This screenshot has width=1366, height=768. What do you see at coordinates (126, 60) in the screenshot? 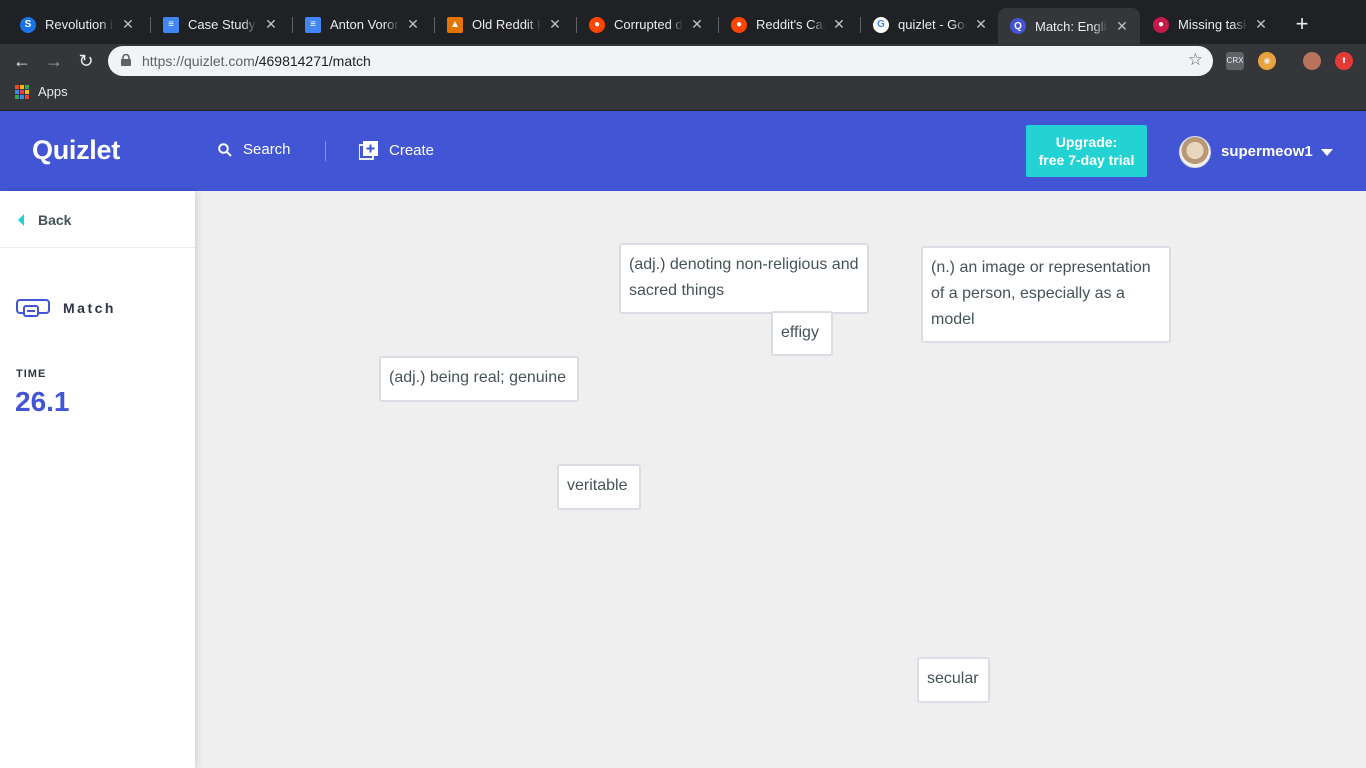
I see `lock-icon` at bounding box center [126, 60].